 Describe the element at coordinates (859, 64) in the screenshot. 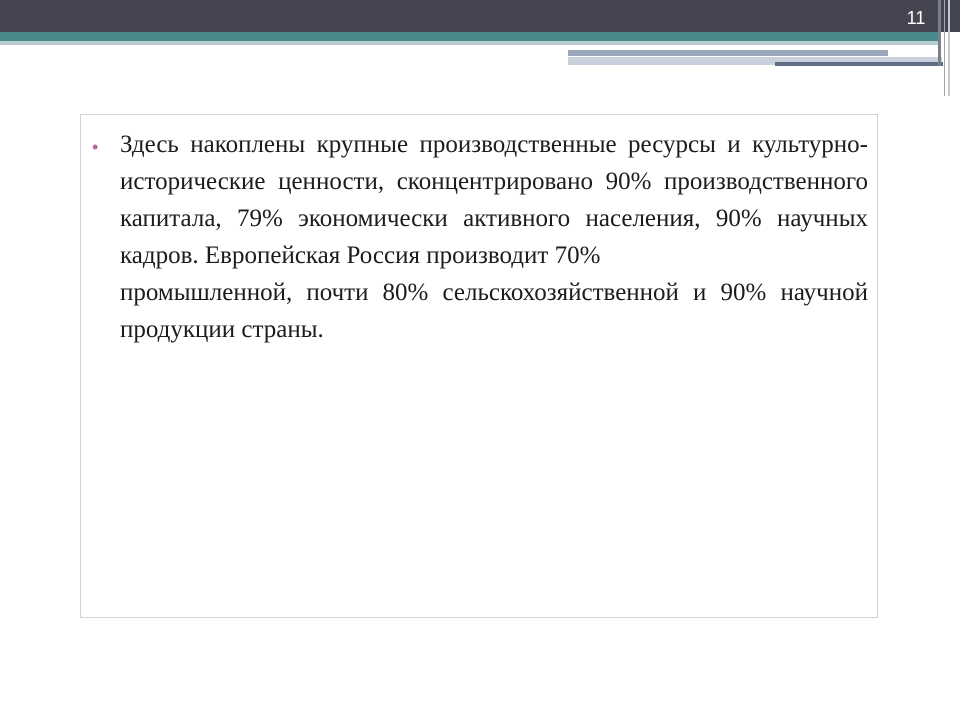

I see `decorative-rule-dark` at that location.